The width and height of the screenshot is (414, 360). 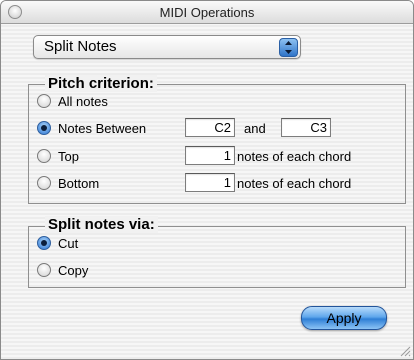 What do you see at coordinates (344, 318) in the screenshot?
I see `apply-button: Apply` at bounding box center [344, 318].